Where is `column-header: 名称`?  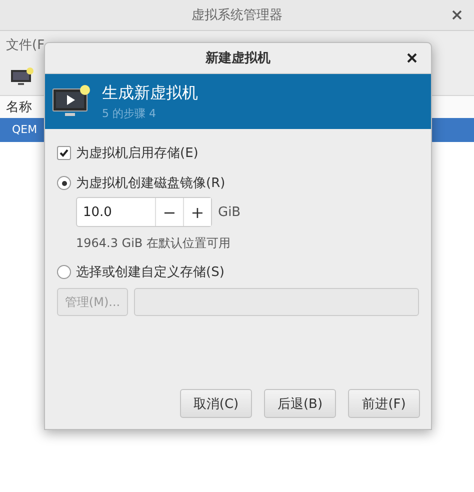 column-header: 名称 is located at coordinates (19, 107).